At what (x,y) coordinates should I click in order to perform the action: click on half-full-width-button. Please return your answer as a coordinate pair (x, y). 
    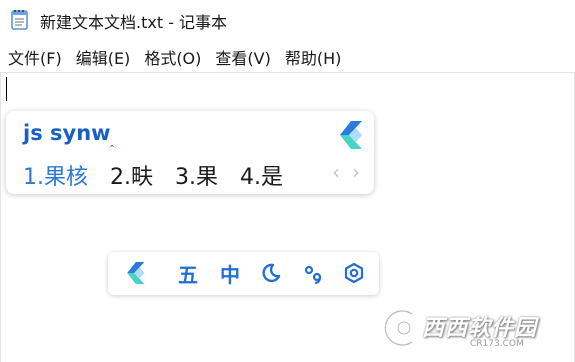
    Looking at the image, I should click on (271, 273).